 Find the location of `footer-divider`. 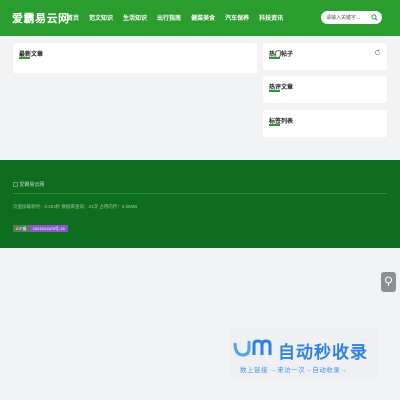

footer-divider is located at coordinates (200, 193).